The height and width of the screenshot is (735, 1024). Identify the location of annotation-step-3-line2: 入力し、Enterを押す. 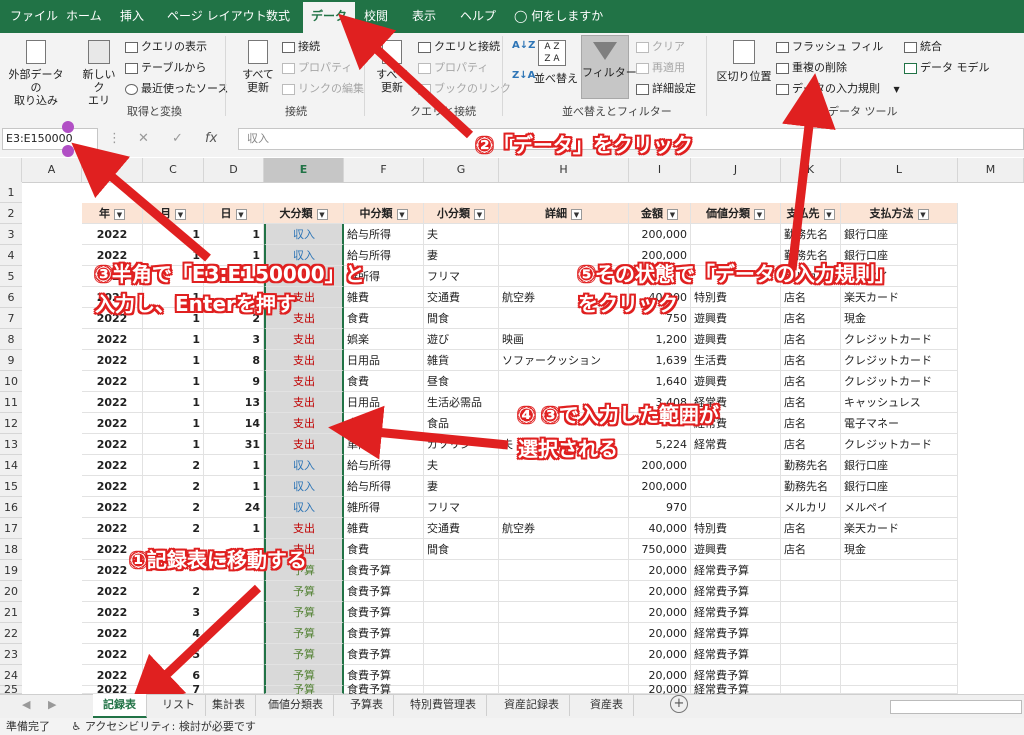
(195, 304).